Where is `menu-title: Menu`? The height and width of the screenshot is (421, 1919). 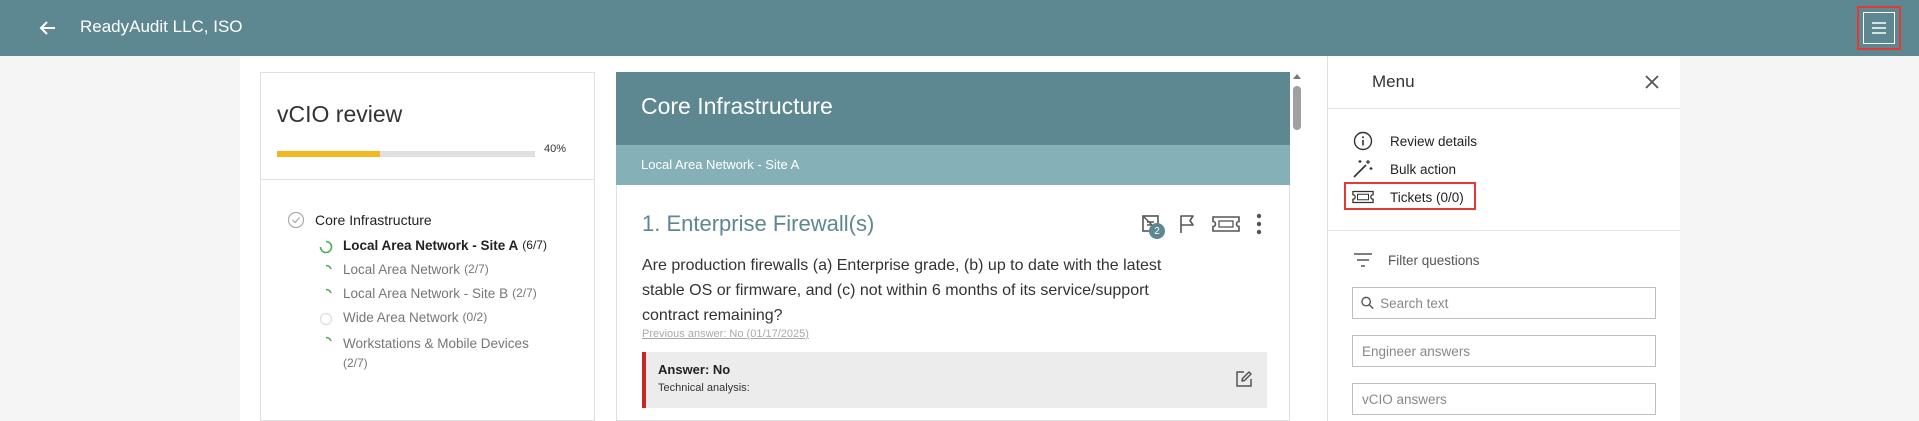 menu-title: Menu is located at coordinates (1393, 81).